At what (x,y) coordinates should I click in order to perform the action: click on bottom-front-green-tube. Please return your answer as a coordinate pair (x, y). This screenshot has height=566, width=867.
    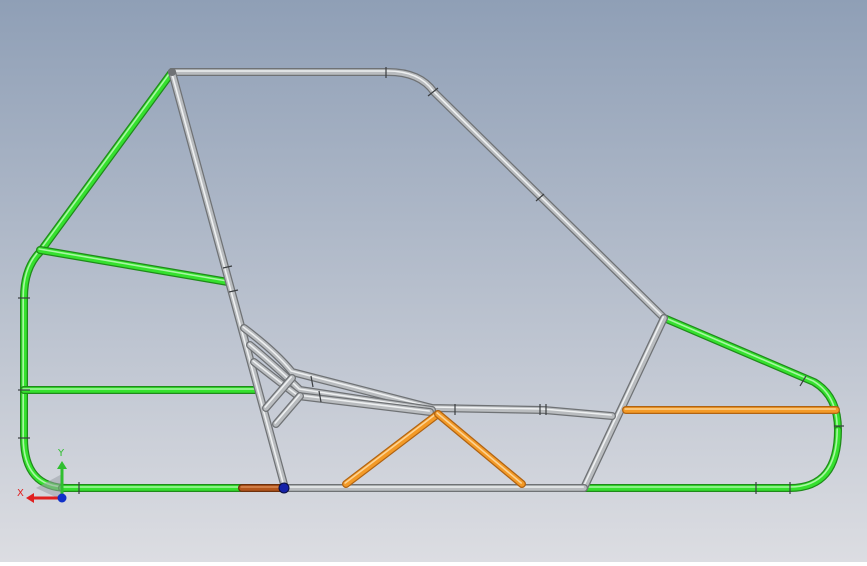
    Looking at the image, I should click on (152, 488).